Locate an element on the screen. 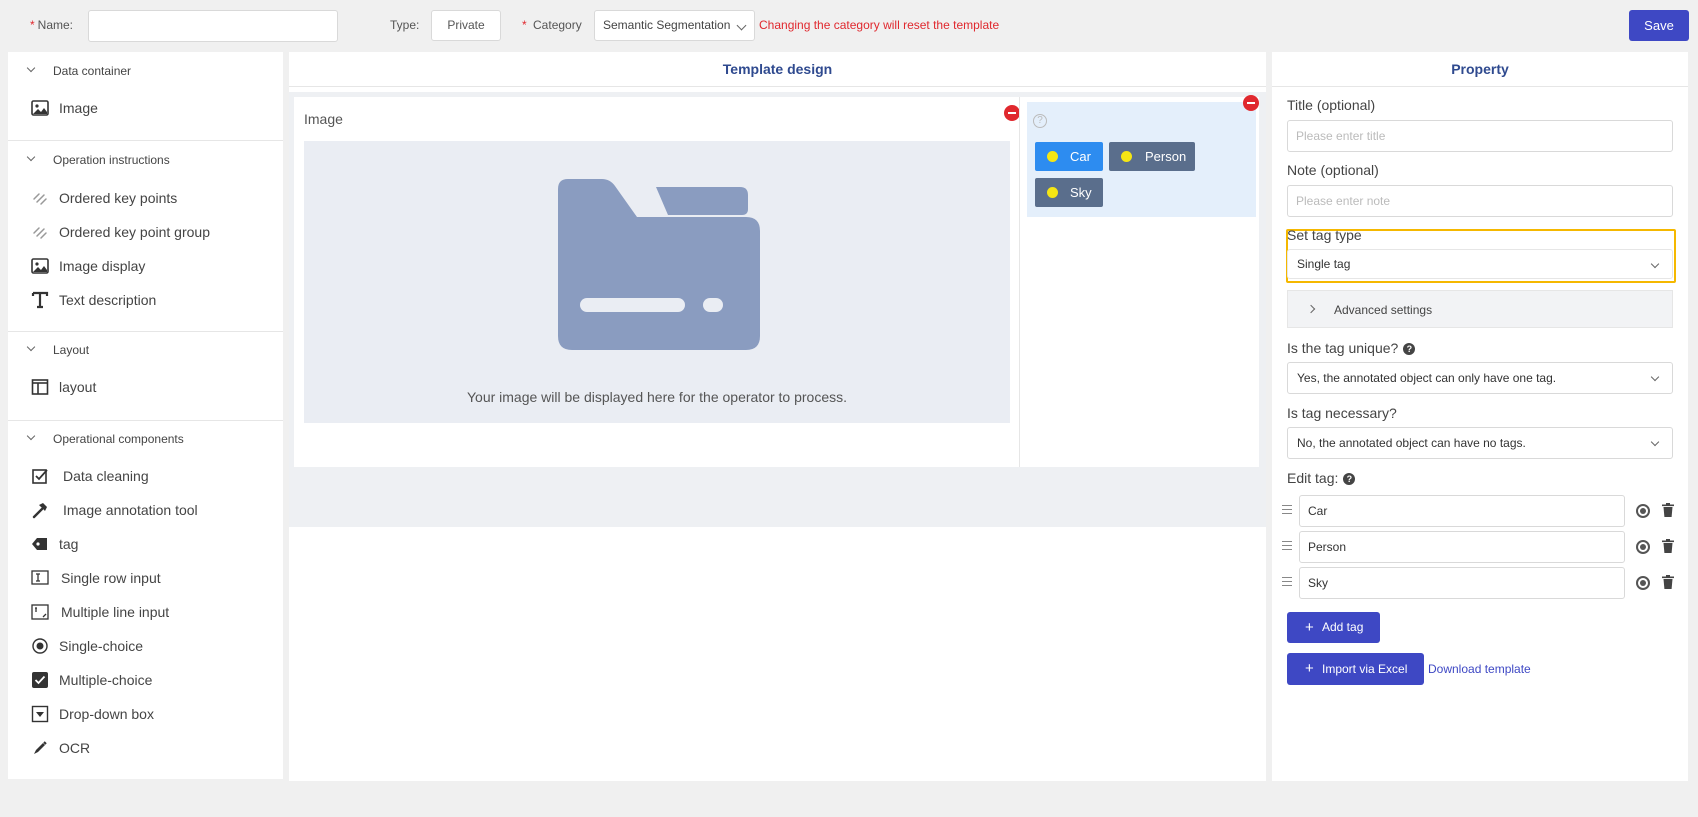 The height and width of the screenshot is (817, 1698). tag-edit-row: Car is located at coordinates (1482, 511).